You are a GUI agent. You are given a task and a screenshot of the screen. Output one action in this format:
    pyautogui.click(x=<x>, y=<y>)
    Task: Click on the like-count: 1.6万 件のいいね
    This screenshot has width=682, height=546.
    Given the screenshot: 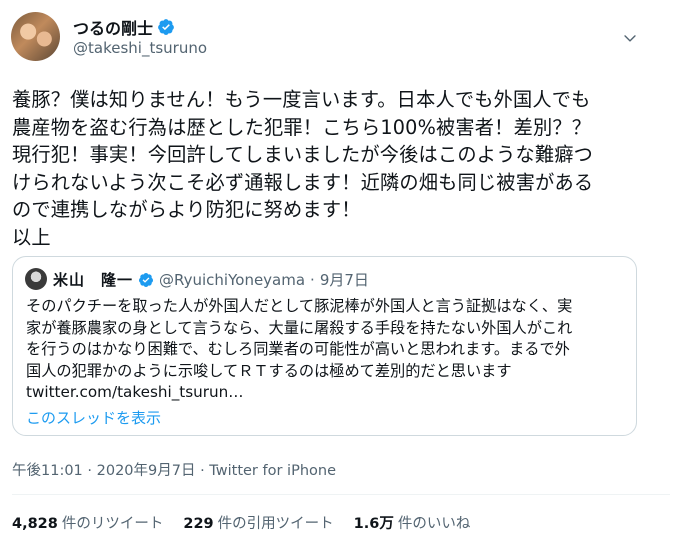 What is the action you would take?
    pyautogui.click(x=412, y=522)
    